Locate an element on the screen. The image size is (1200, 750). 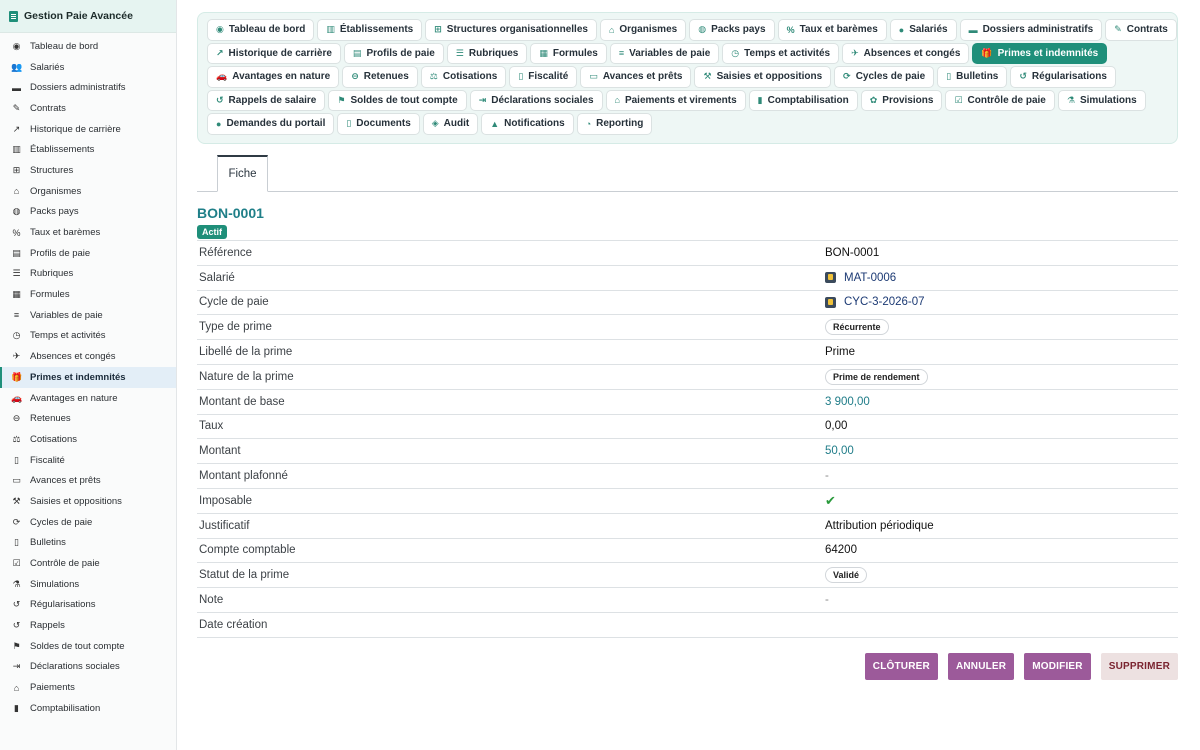
nav-pill: ◷ Temps et activités is located at coordinates (781, 53).